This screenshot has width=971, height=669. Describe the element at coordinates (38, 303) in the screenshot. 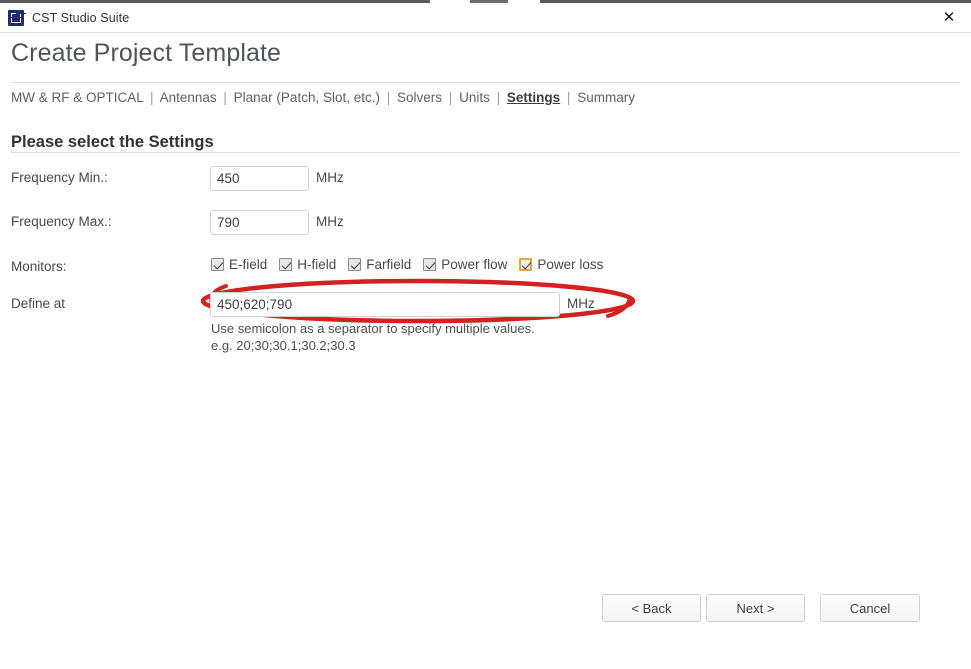

I see `define-at-label: Define at` at that location.